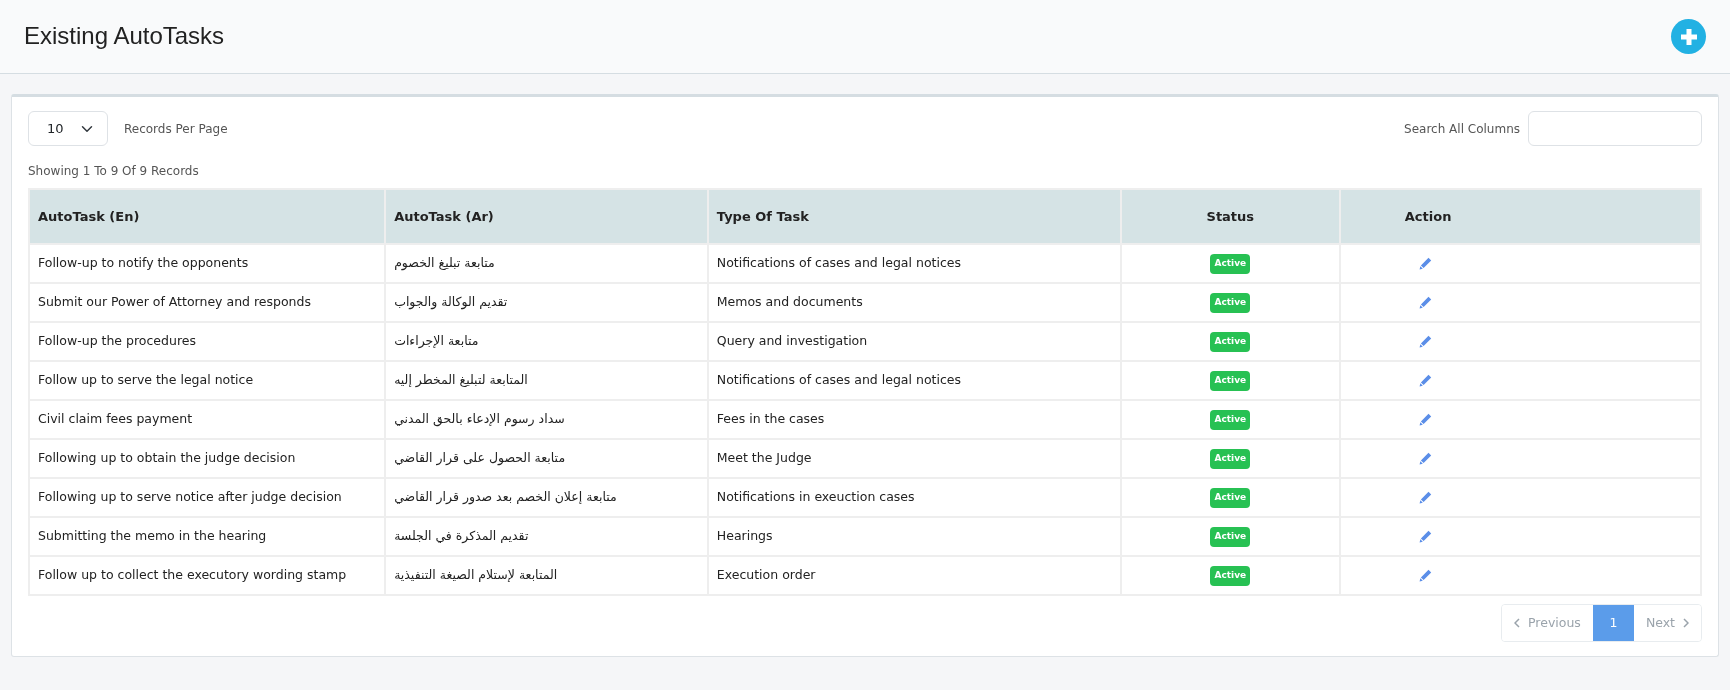 Image resolution: width=1730 pixels, height=690 pixels. What do you see at coordinates (546, 263) in the screenshot?
I see `table-cell: متابعة تبليغ الخصوم` at bounding box center [546, 263].